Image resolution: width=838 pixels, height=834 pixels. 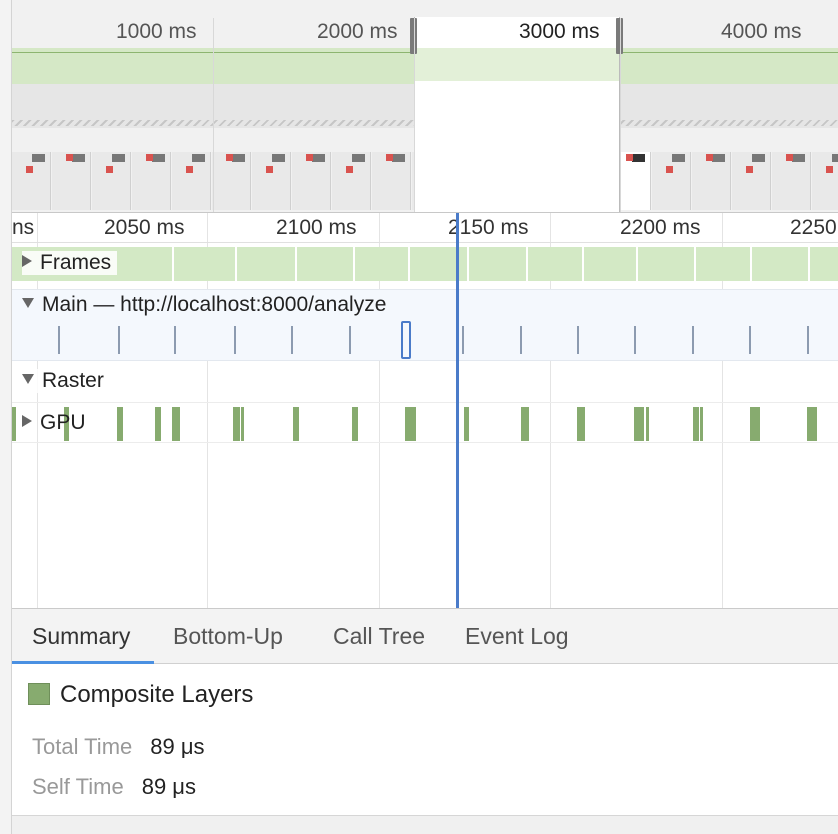 I want to click on selection-fps-band, so click(x=517, y=64).